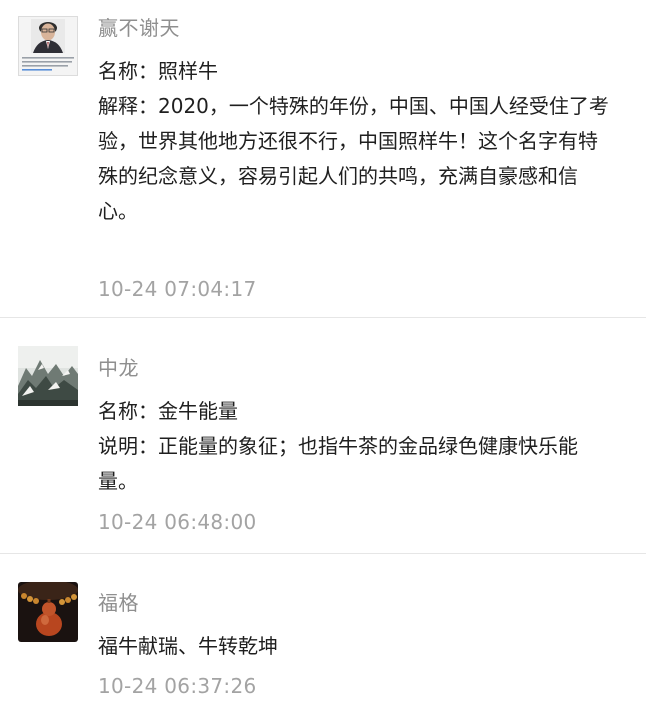 The height and width of the screenshot is (705, 646). Describe the element at coordinates (338, 446) in the screenshot. I see `comment-text-line: 说明：正能量的象征；也指牛茶的金品绿色健康快乐能` at that location.